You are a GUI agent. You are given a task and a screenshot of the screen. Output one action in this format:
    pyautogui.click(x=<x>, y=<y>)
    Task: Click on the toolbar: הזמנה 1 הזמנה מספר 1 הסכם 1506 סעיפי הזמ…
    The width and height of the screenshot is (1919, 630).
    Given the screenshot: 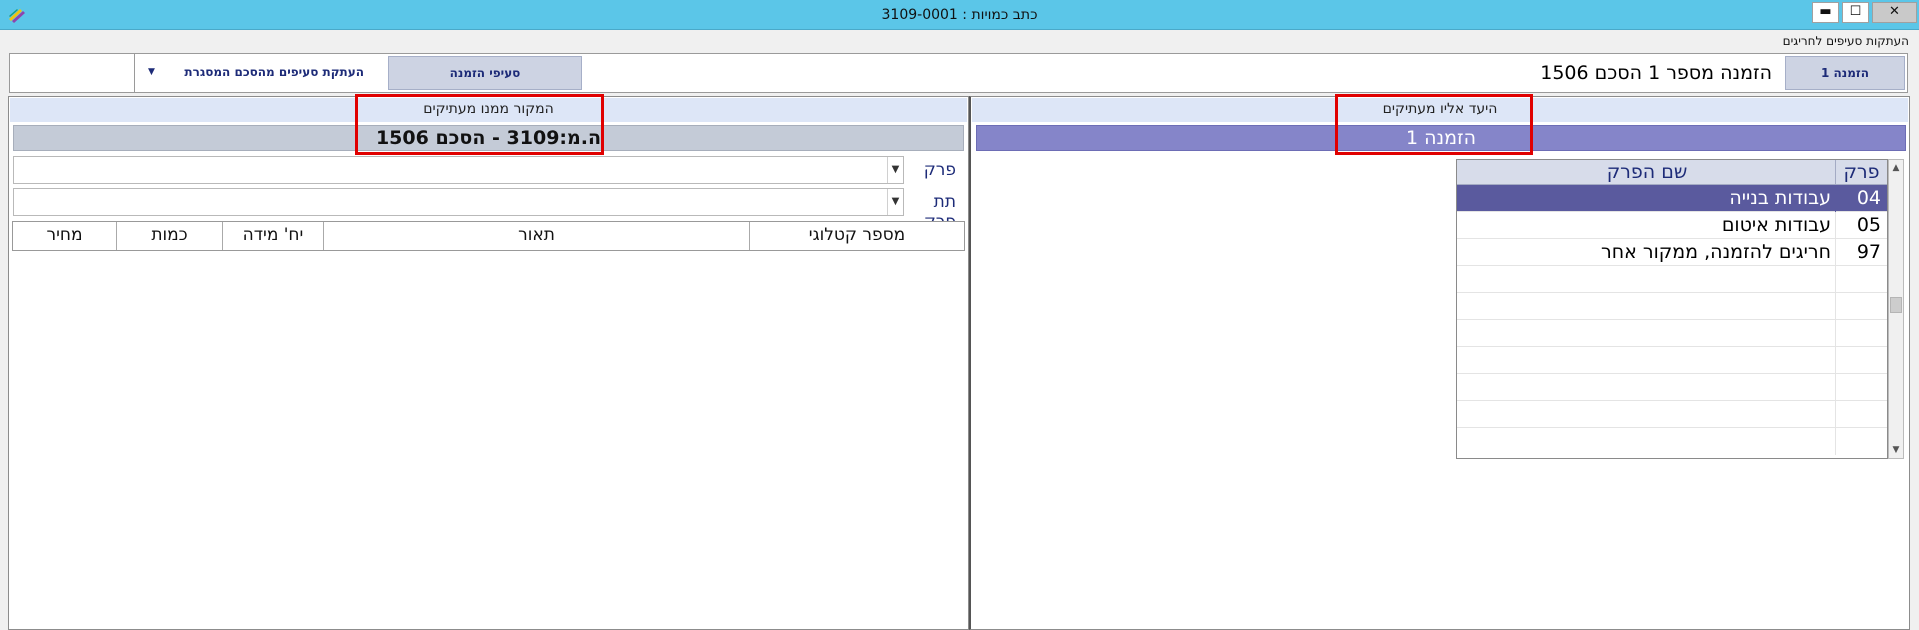 What is the action you would take?
    pyautogui.click(x=958, y=73)
    